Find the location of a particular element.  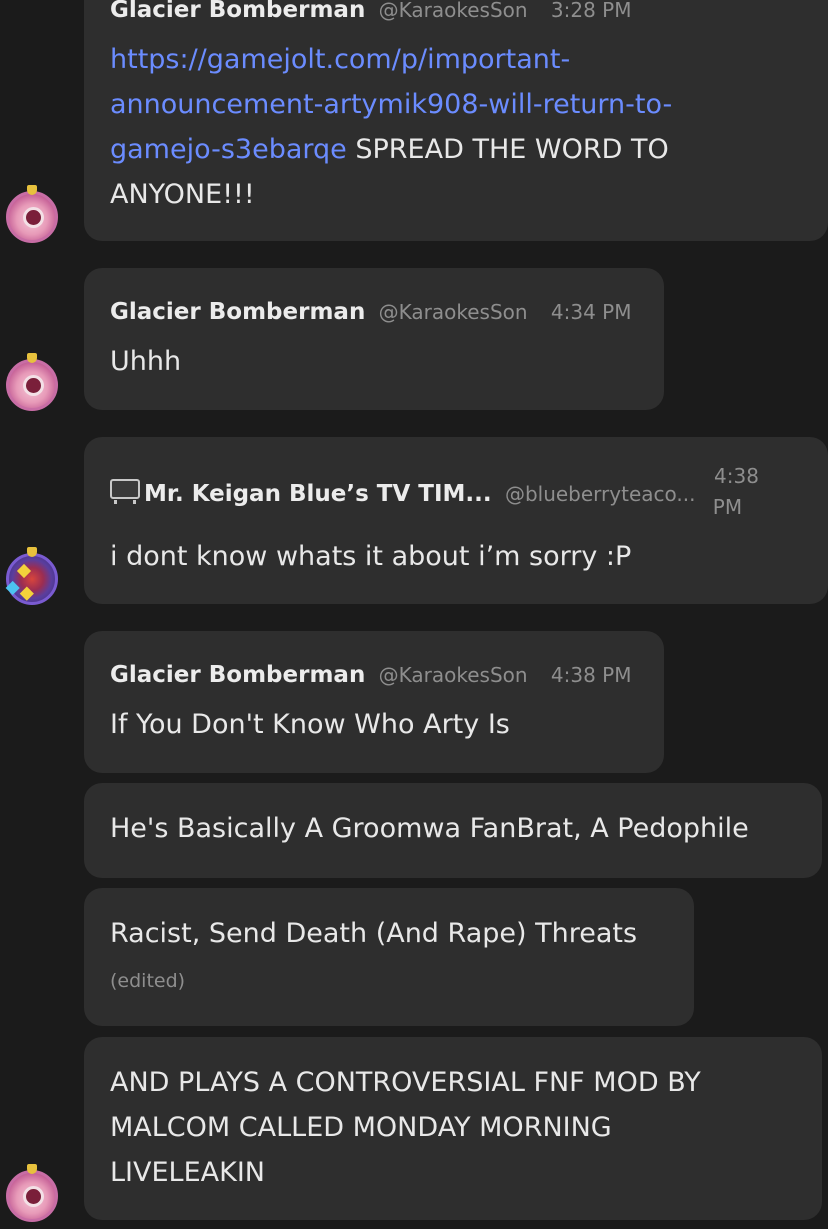

message-text: https://gamejolt.com/p/important- is located at coordinates (340, 59).